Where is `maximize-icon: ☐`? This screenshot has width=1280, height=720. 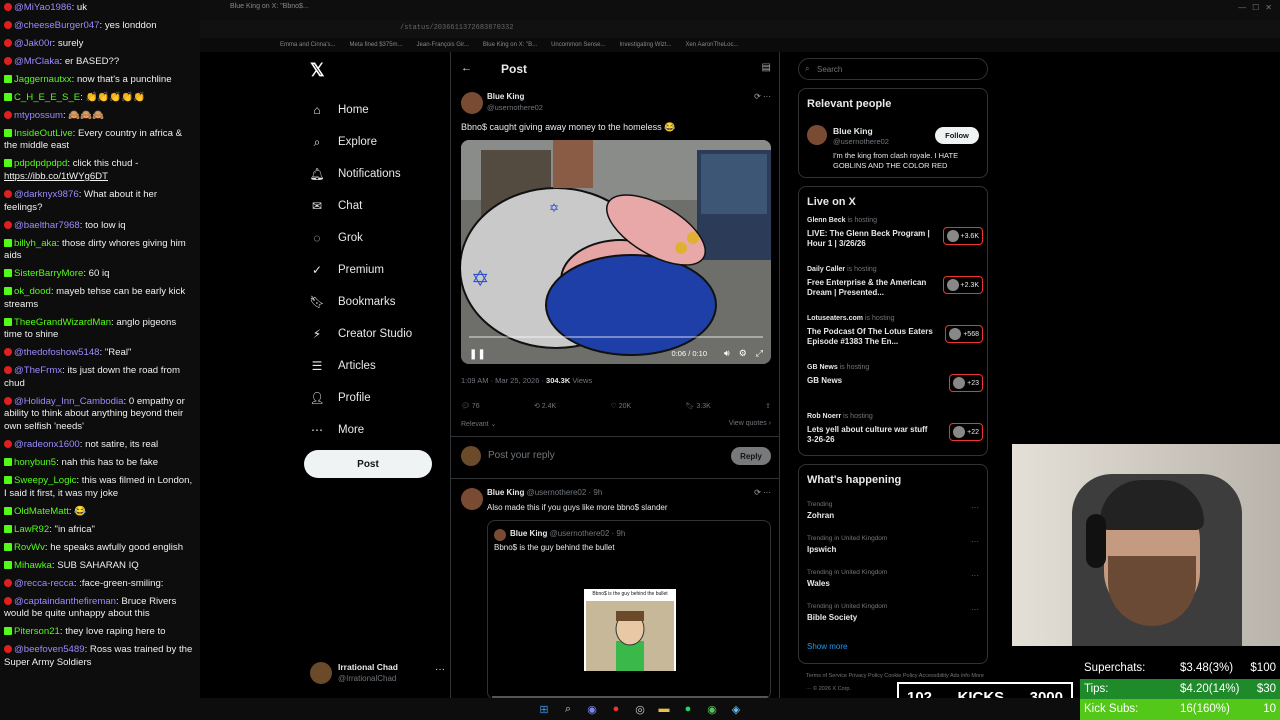
maximize-icon: ☐ is located at coordinates (1255, 7).